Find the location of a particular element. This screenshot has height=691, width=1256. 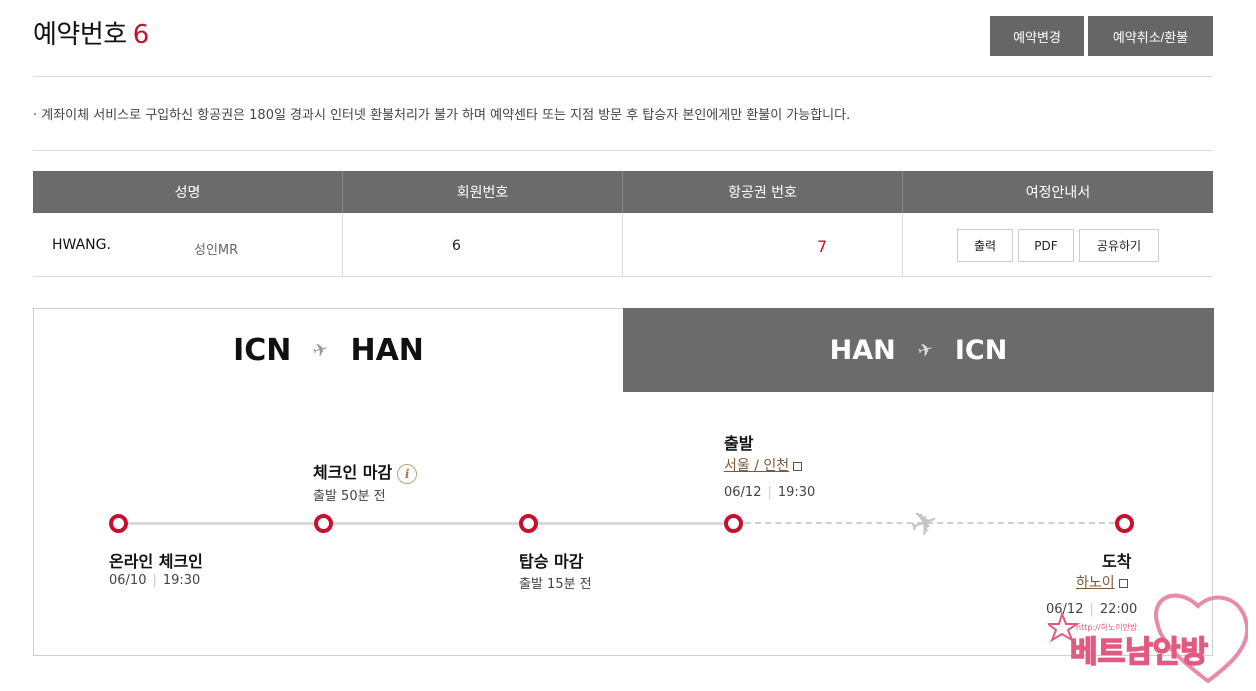

member-number: 6 is located at coordinates (456, 246).